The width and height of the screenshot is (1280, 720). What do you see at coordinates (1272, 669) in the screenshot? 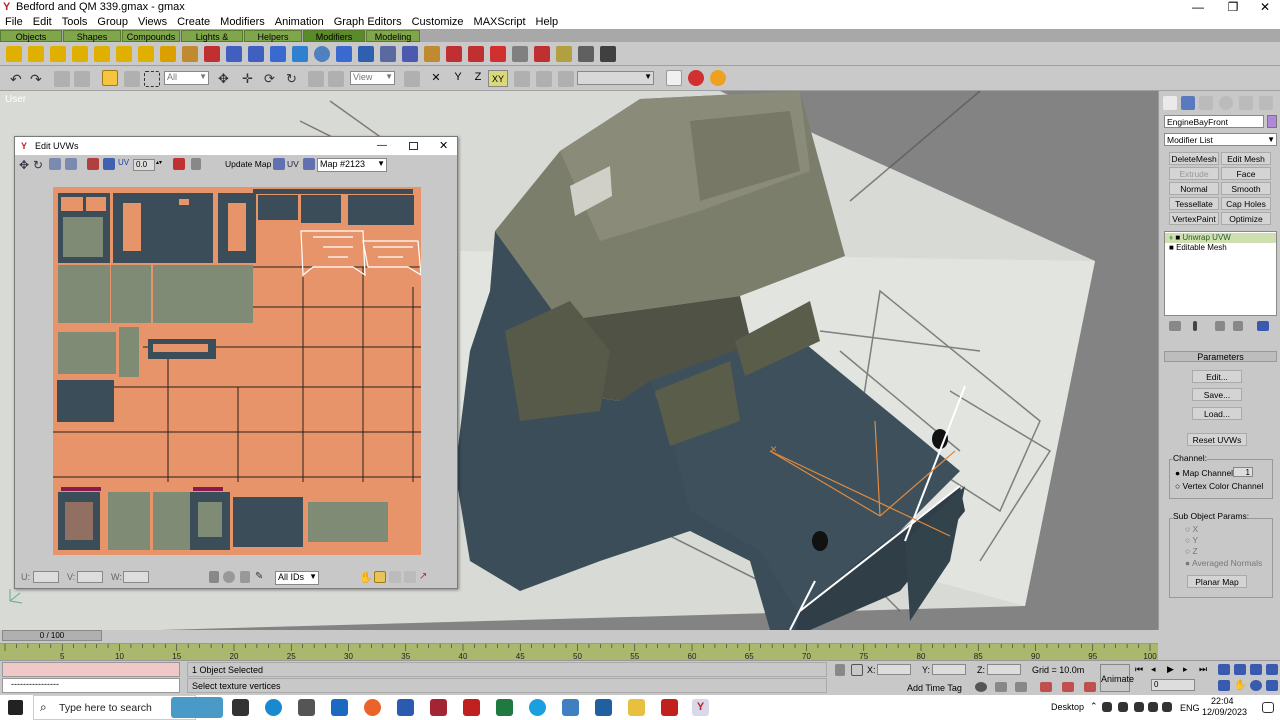
I see `zoom-extents-all-icon` at bounding box center [1272, 669].